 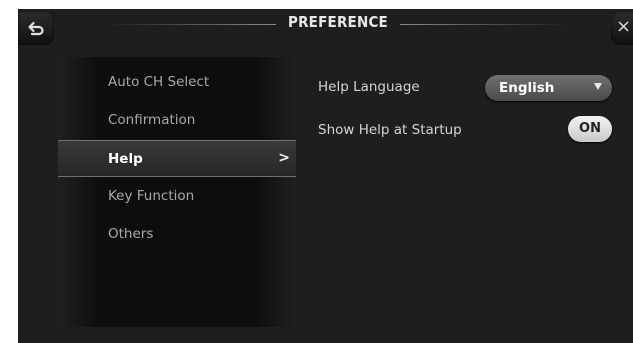 I want to click on help-language-value: English, so click(x=527, y=88).